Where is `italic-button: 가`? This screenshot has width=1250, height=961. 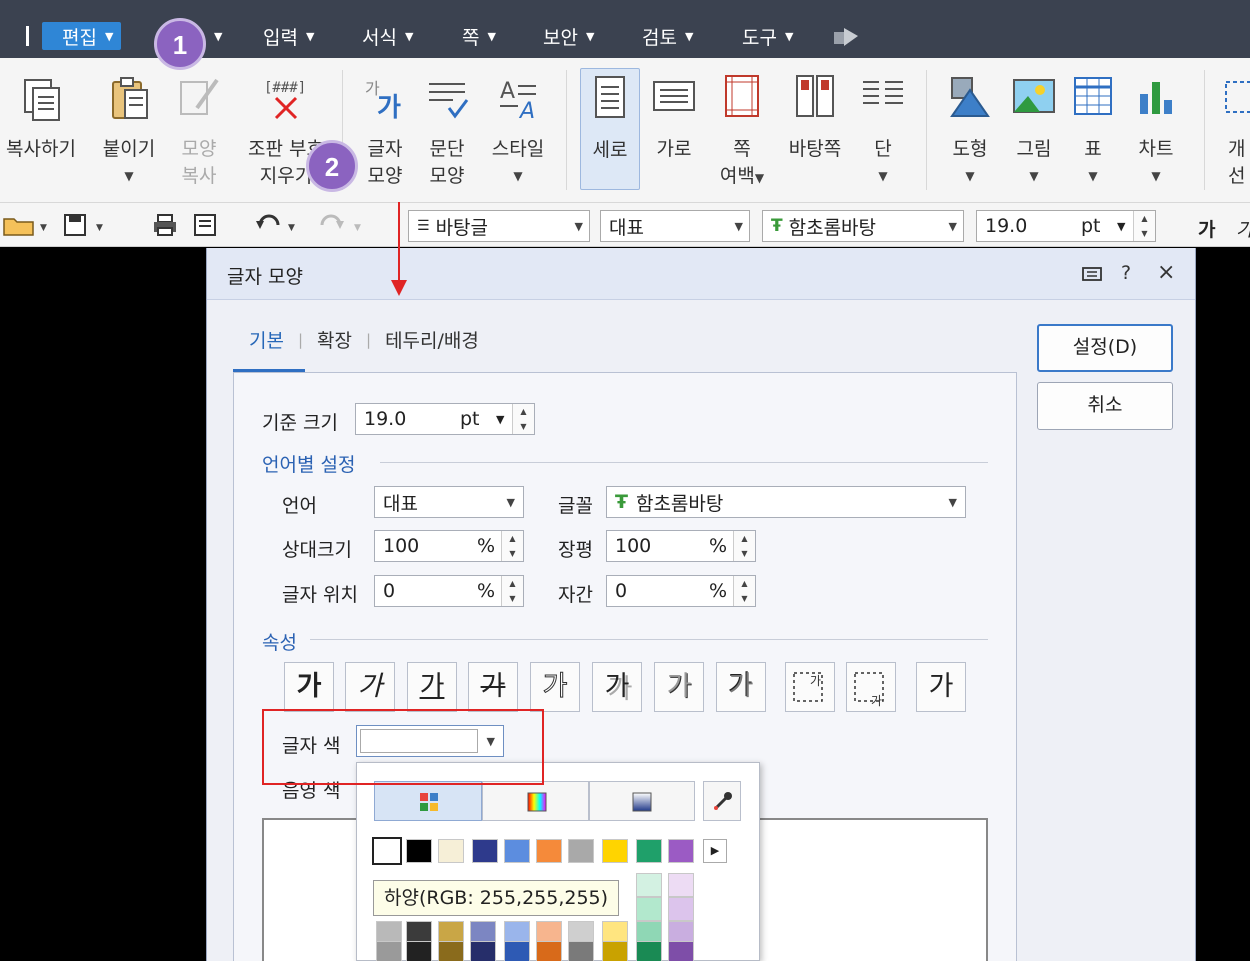 italic-button: 가 is located at coordinates (1243, 228).